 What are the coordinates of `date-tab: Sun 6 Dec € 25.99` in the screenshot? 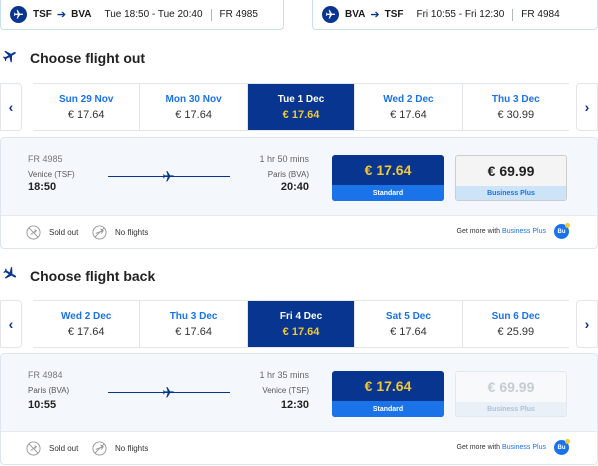 It's located at (516, 324).